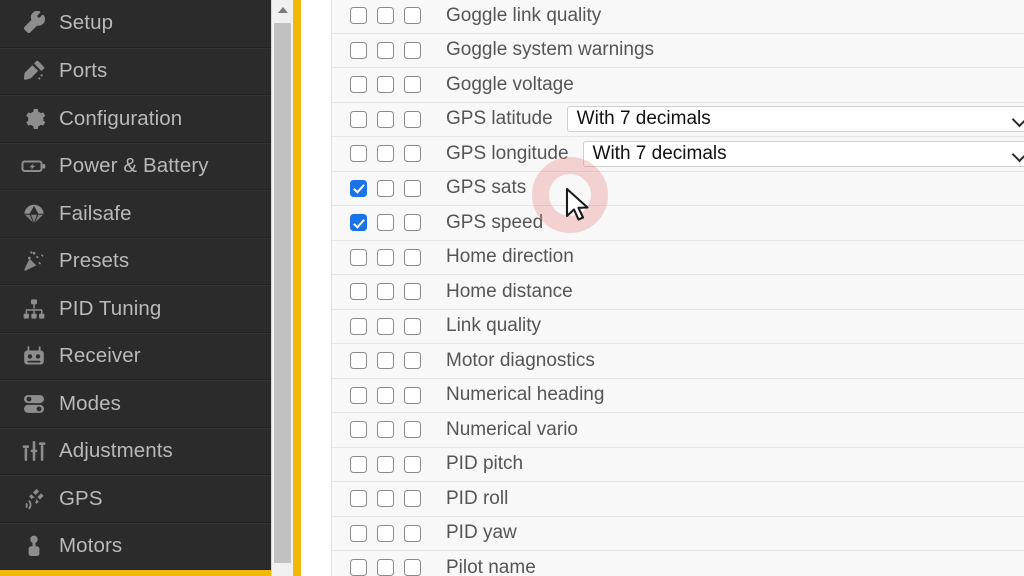  I want to click on transmitter-icon, so click(34, 356).